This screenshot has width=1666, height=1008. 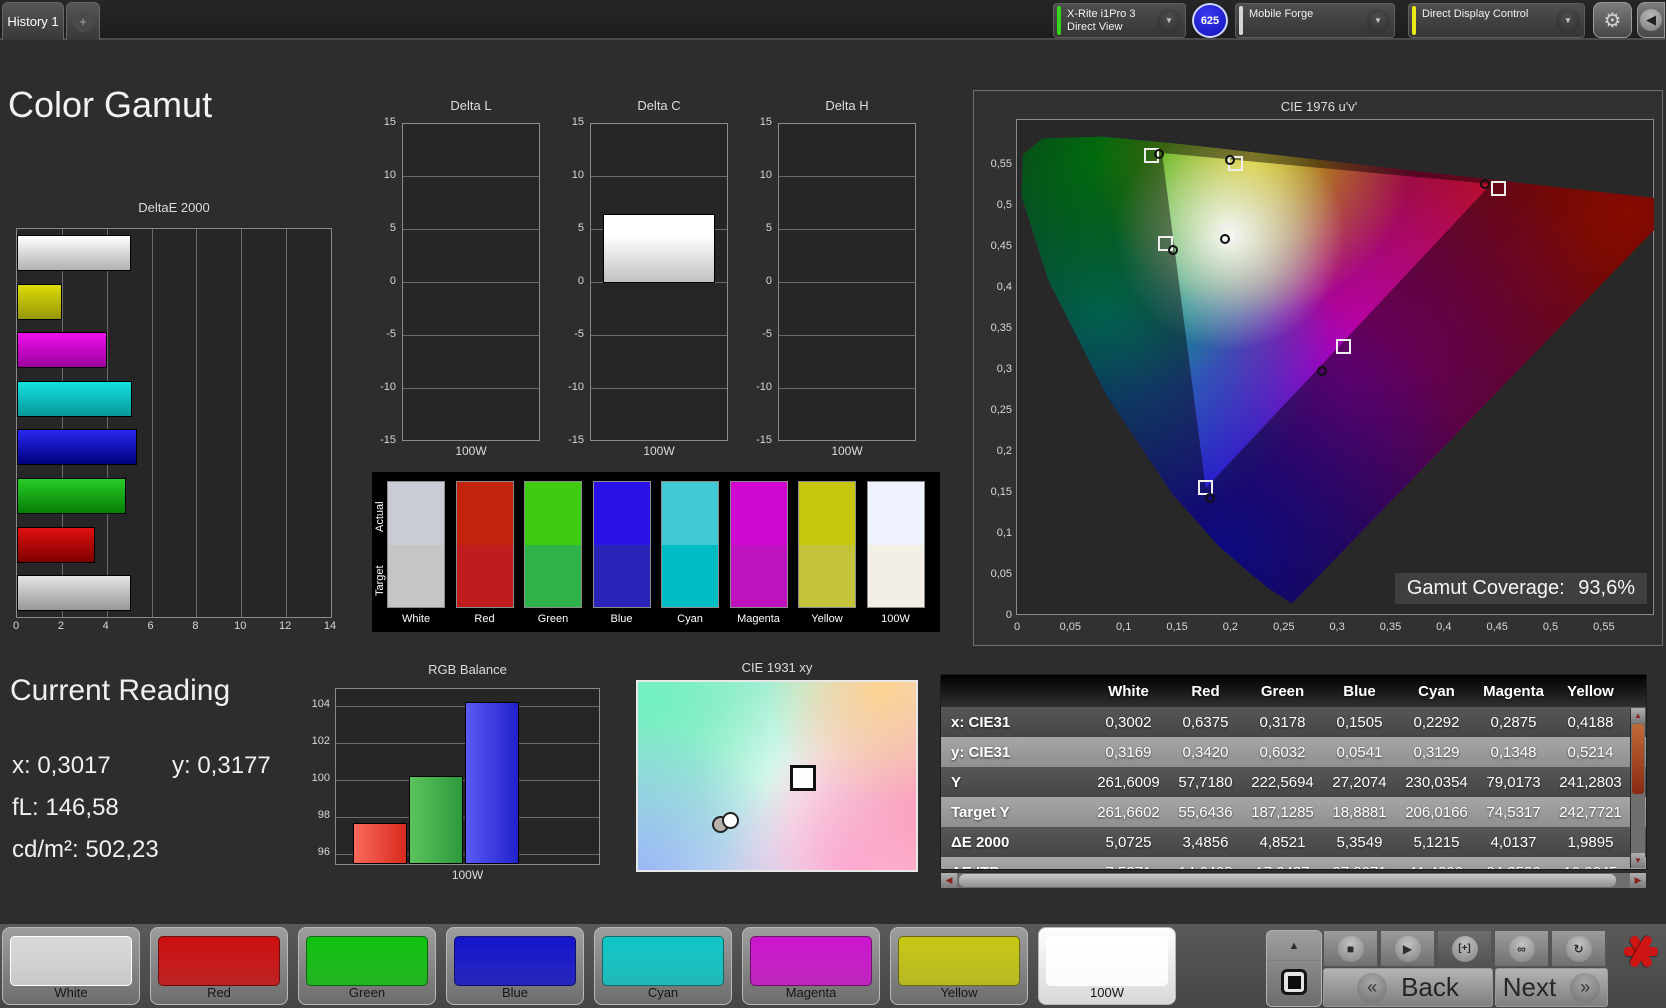 I want to click on alert-asterisk-icon, so click(x=1641, y=951).